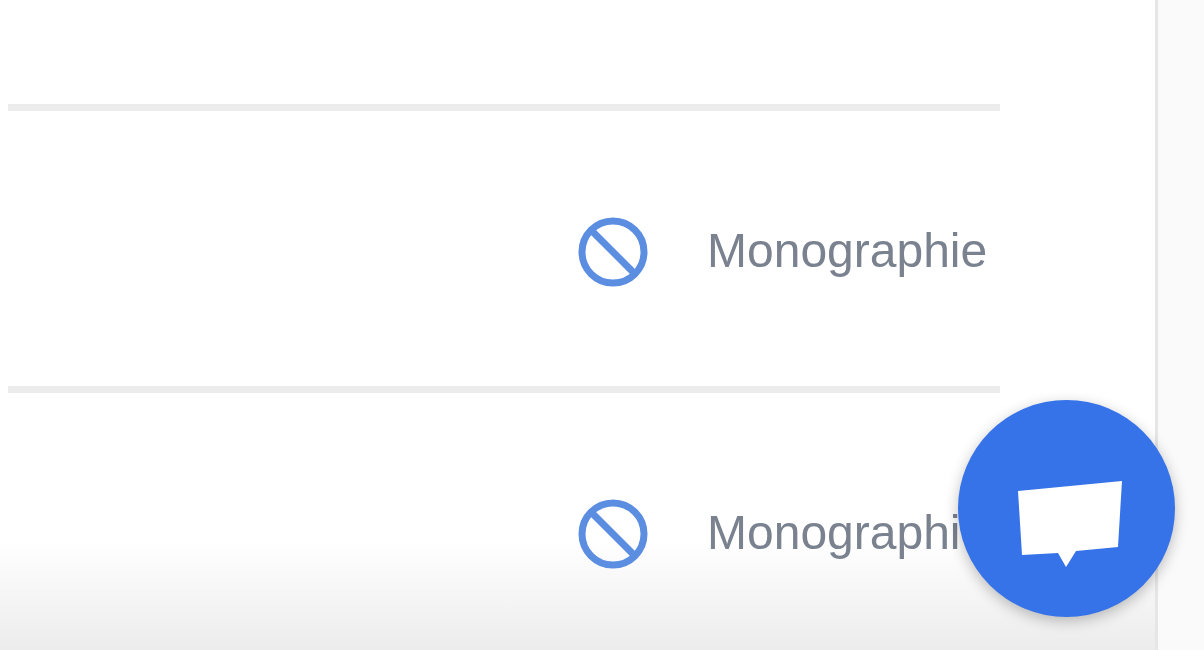  I want to click on row-label: Monographi, so click(834, 532).